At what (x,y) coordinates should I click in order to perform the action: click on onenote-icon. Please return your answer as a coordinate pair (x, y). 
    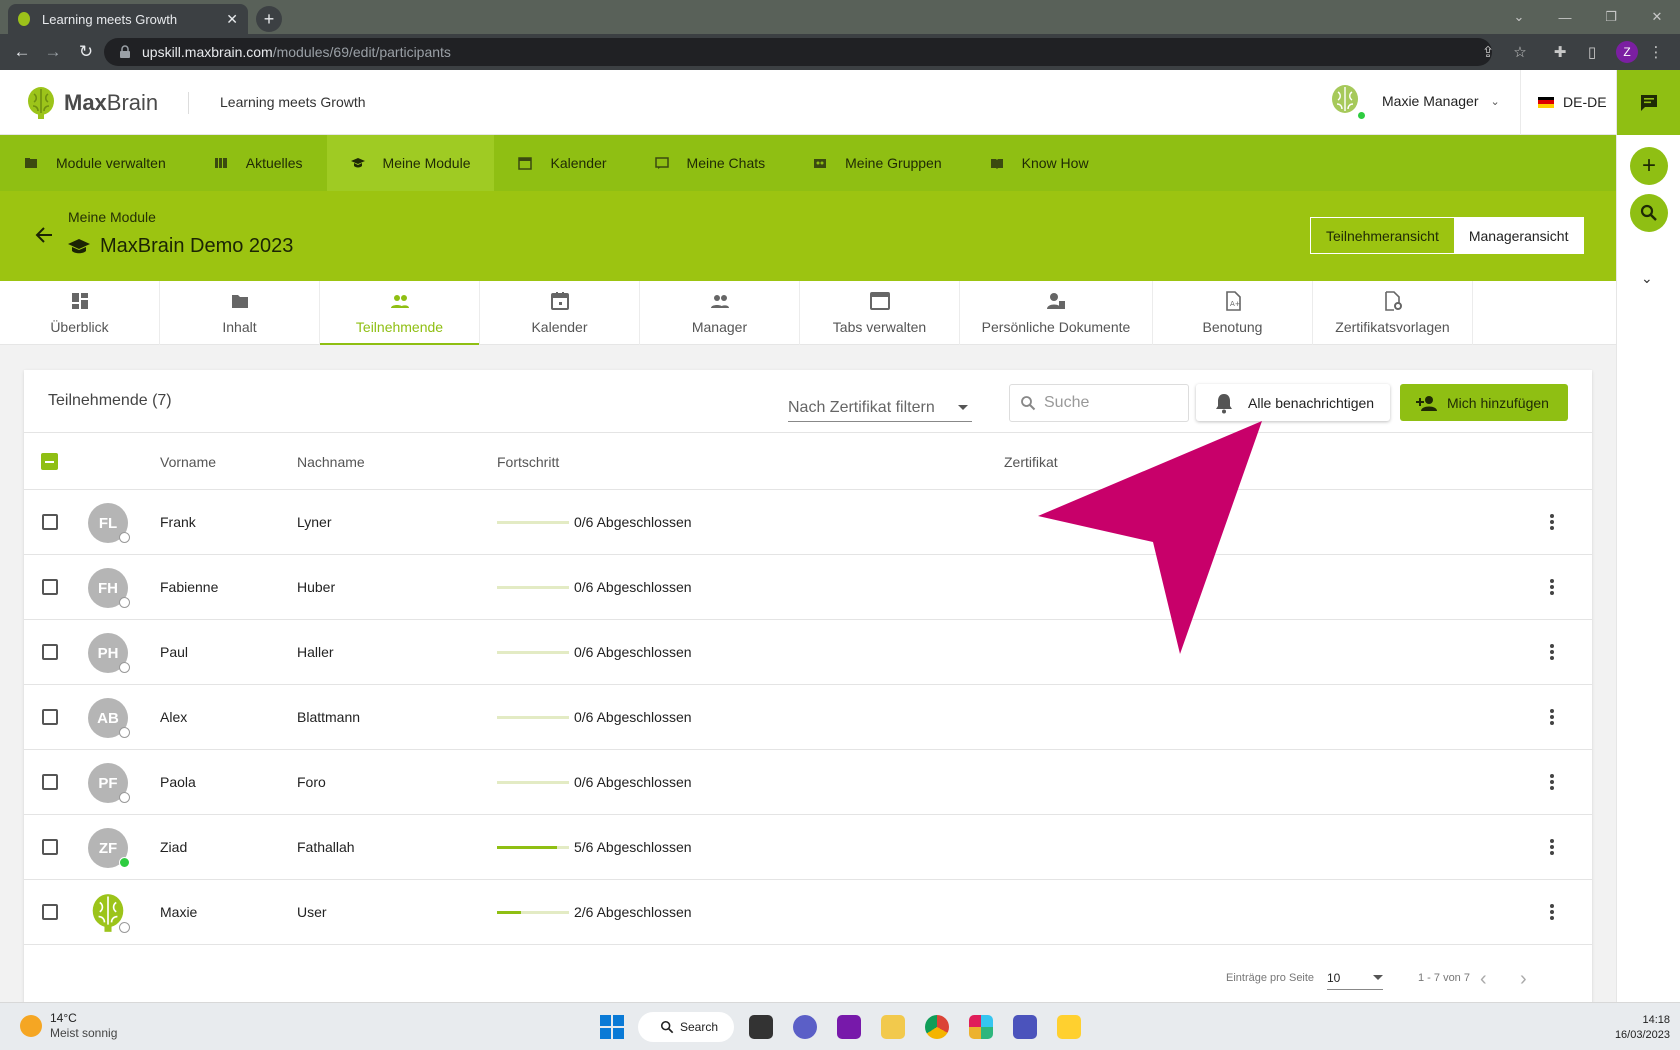
    Looking at the image, I should click on (849, 1027).